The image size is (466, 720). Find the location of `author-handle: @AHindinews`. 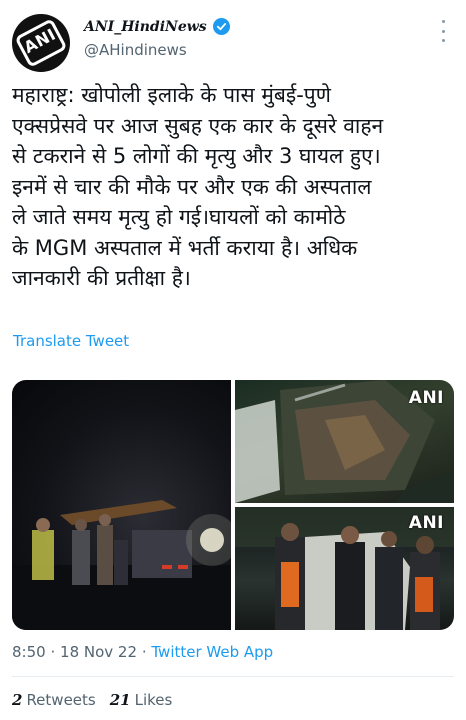

author-handle: @AHindinews is located at coordinates (157, 50).